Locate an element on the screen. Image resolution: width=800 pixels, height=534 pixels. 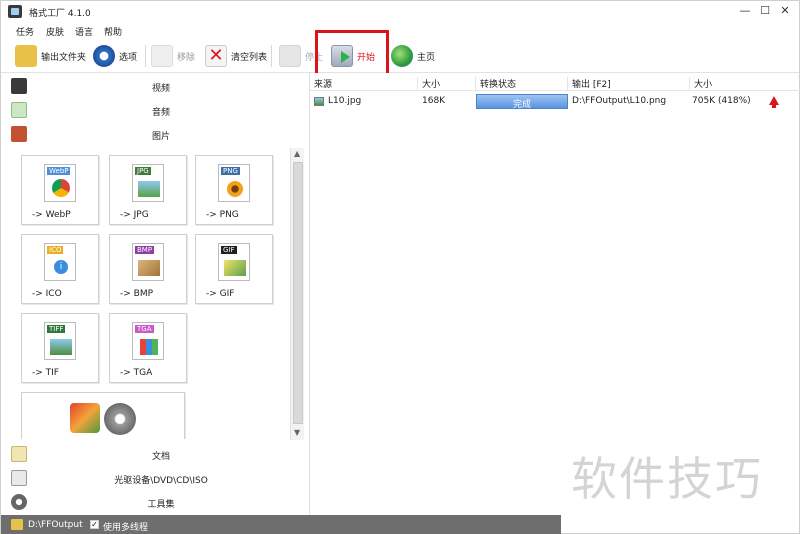
row-source: L10.jpg is located at coordinates (345, 101).